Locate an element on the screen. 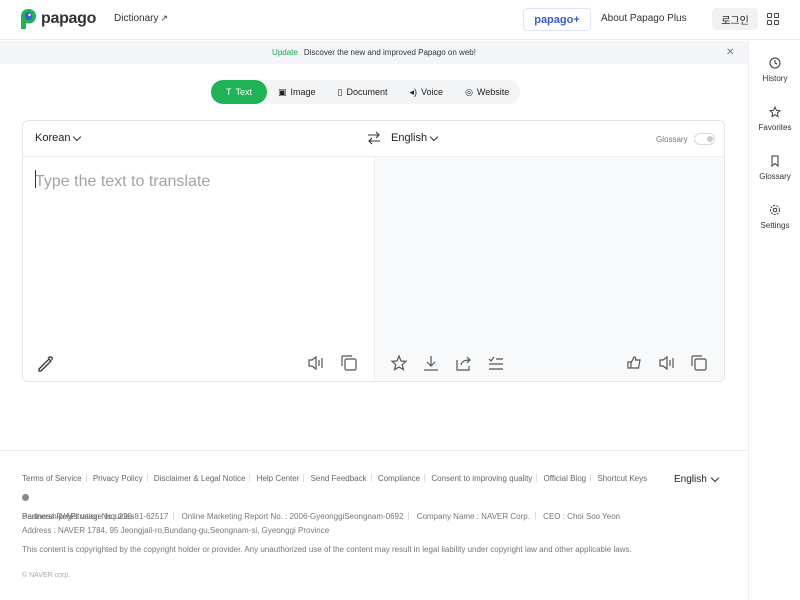 This screenshot has height=600, width=800. footer-link-consent: Consent to improving quality is located at coordinates (481, 478).